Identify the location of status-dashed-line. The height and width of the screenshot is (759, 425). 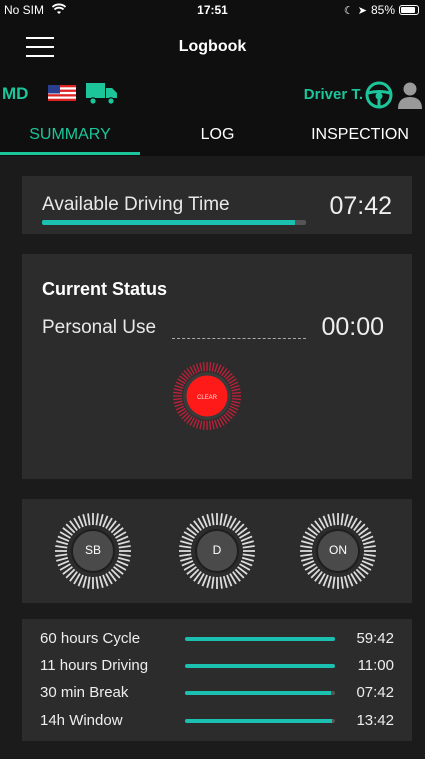
(239, 338).